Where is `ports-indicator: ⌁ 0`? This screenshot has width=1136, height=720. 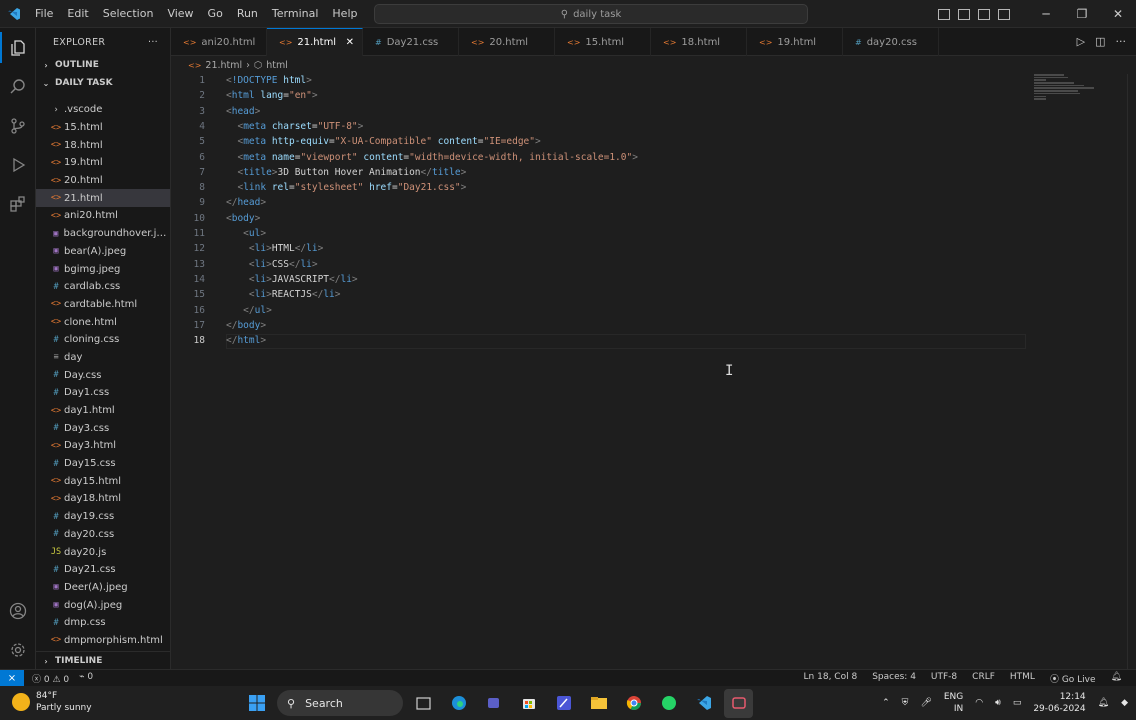 ports-indicator: ⌁ 0 is located at coordinates (86, 678).